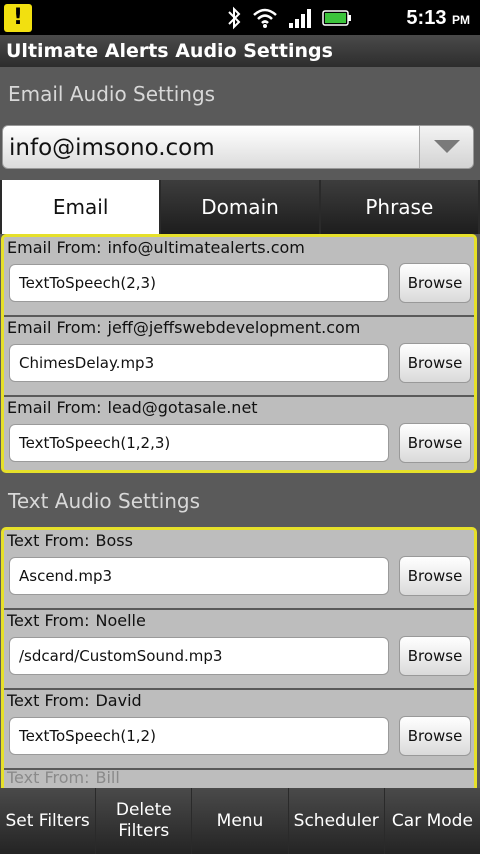  I want to click on status-clock: 5:13 PM, so click(438, 19).